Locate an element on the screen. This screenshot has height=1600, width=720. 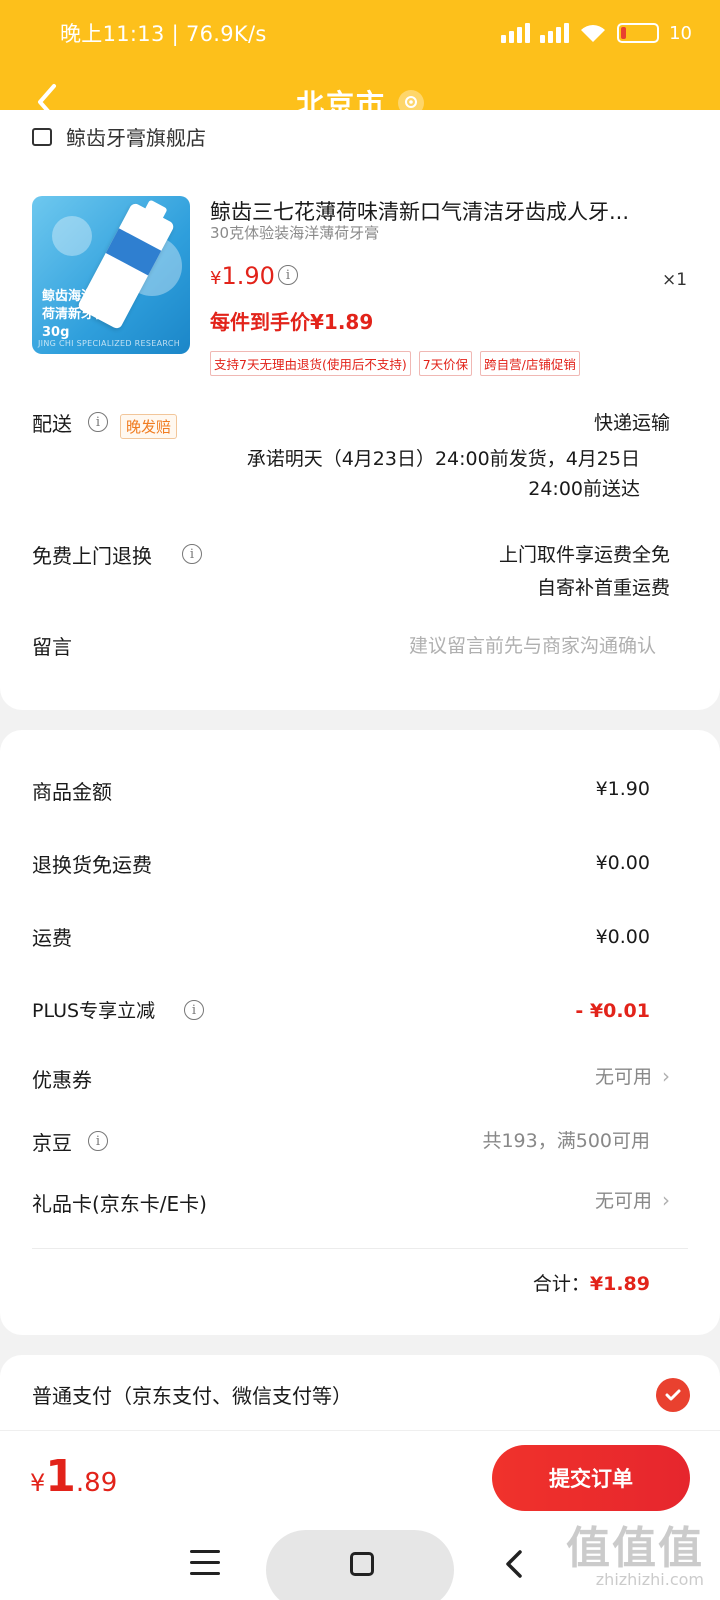
bottom-total-price: ¥ 1 .89 is located at coordinates (73, 1476).